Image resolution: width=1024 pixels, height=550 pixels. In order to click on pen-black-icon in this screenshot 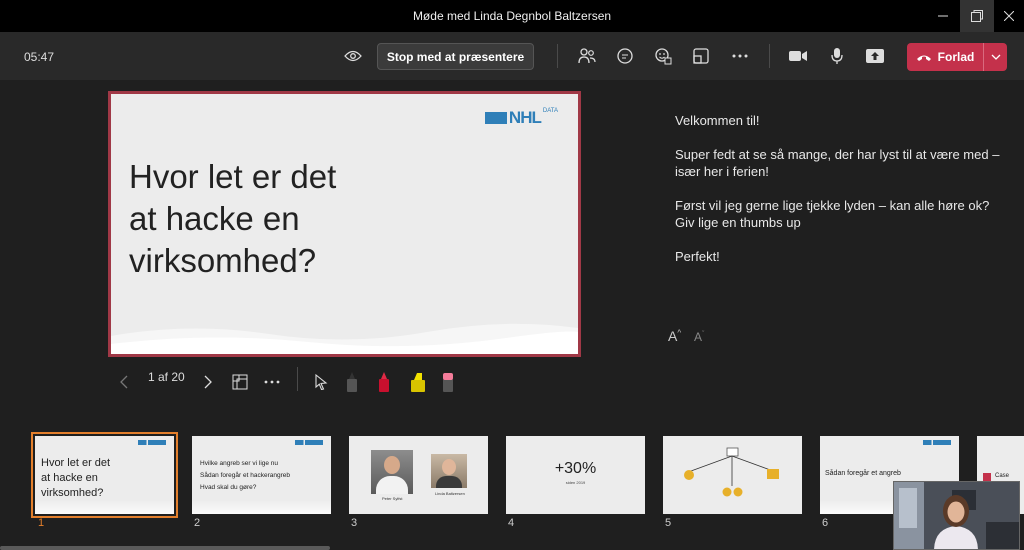, I will do `click(352, 382)`.